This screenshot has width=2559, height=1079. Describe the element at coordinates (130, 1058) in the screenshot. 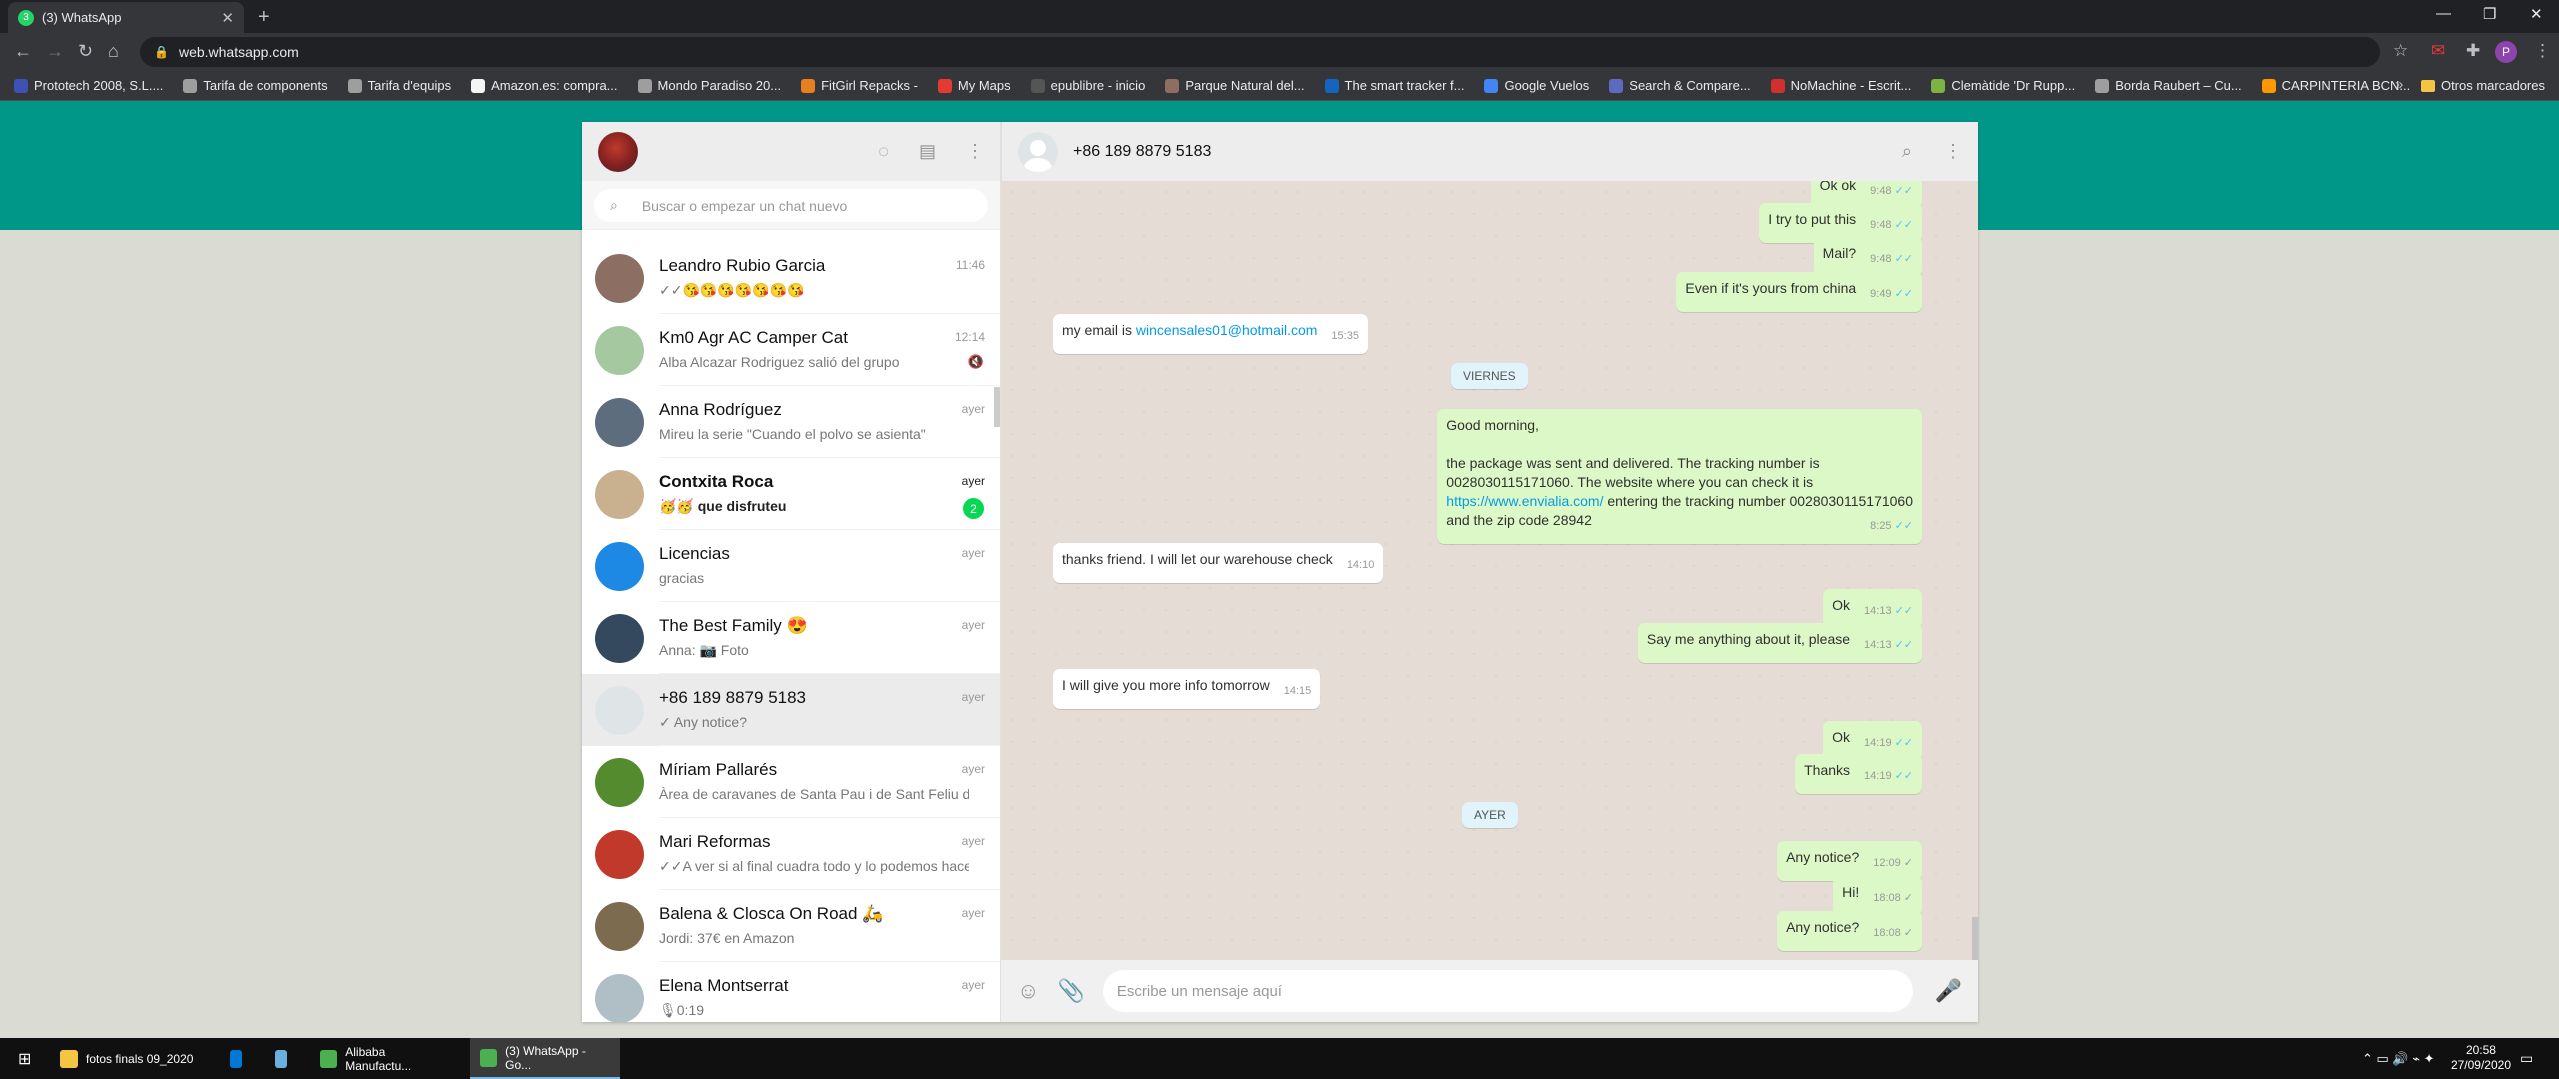

I see `taskbar-item: fotos finals 09_2020` at that location.